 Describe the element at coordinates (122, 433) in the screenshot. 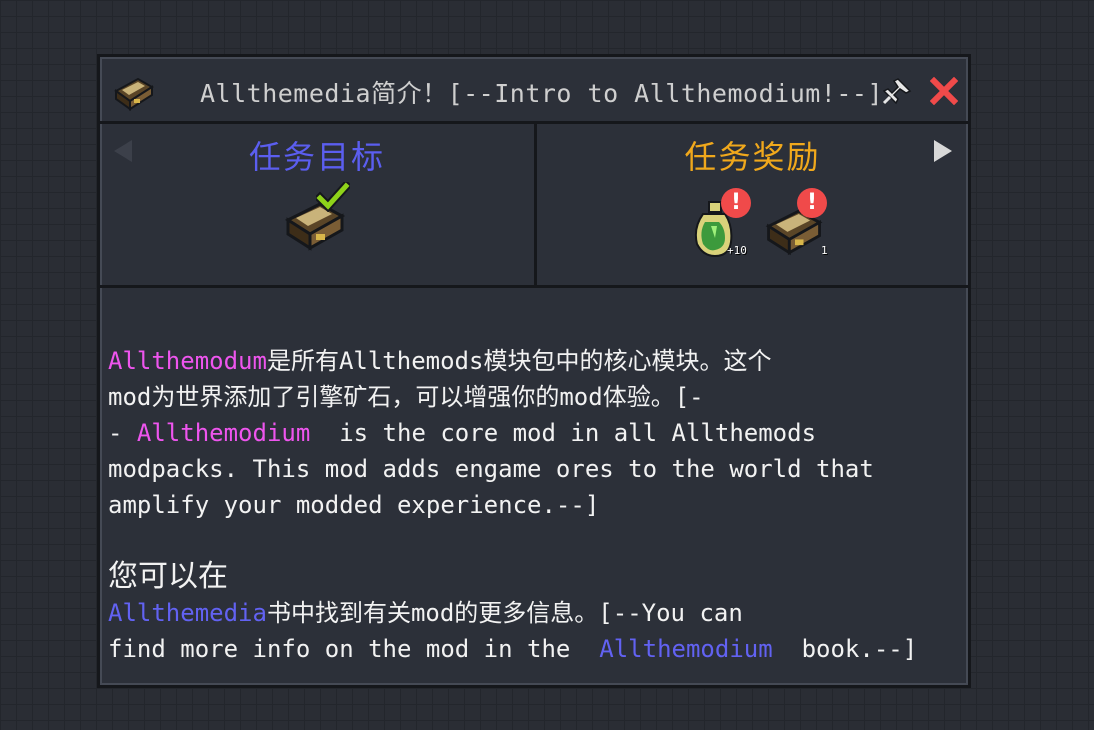

I see `description-text: -` at that location.